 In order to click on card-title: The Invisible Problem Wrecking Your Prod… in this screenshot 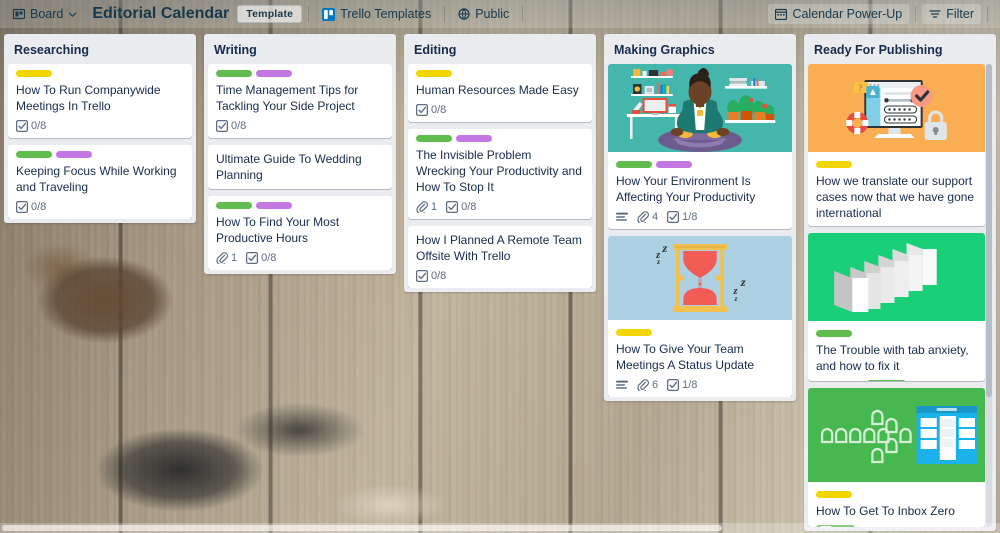, I will do `click(499, 171)`.